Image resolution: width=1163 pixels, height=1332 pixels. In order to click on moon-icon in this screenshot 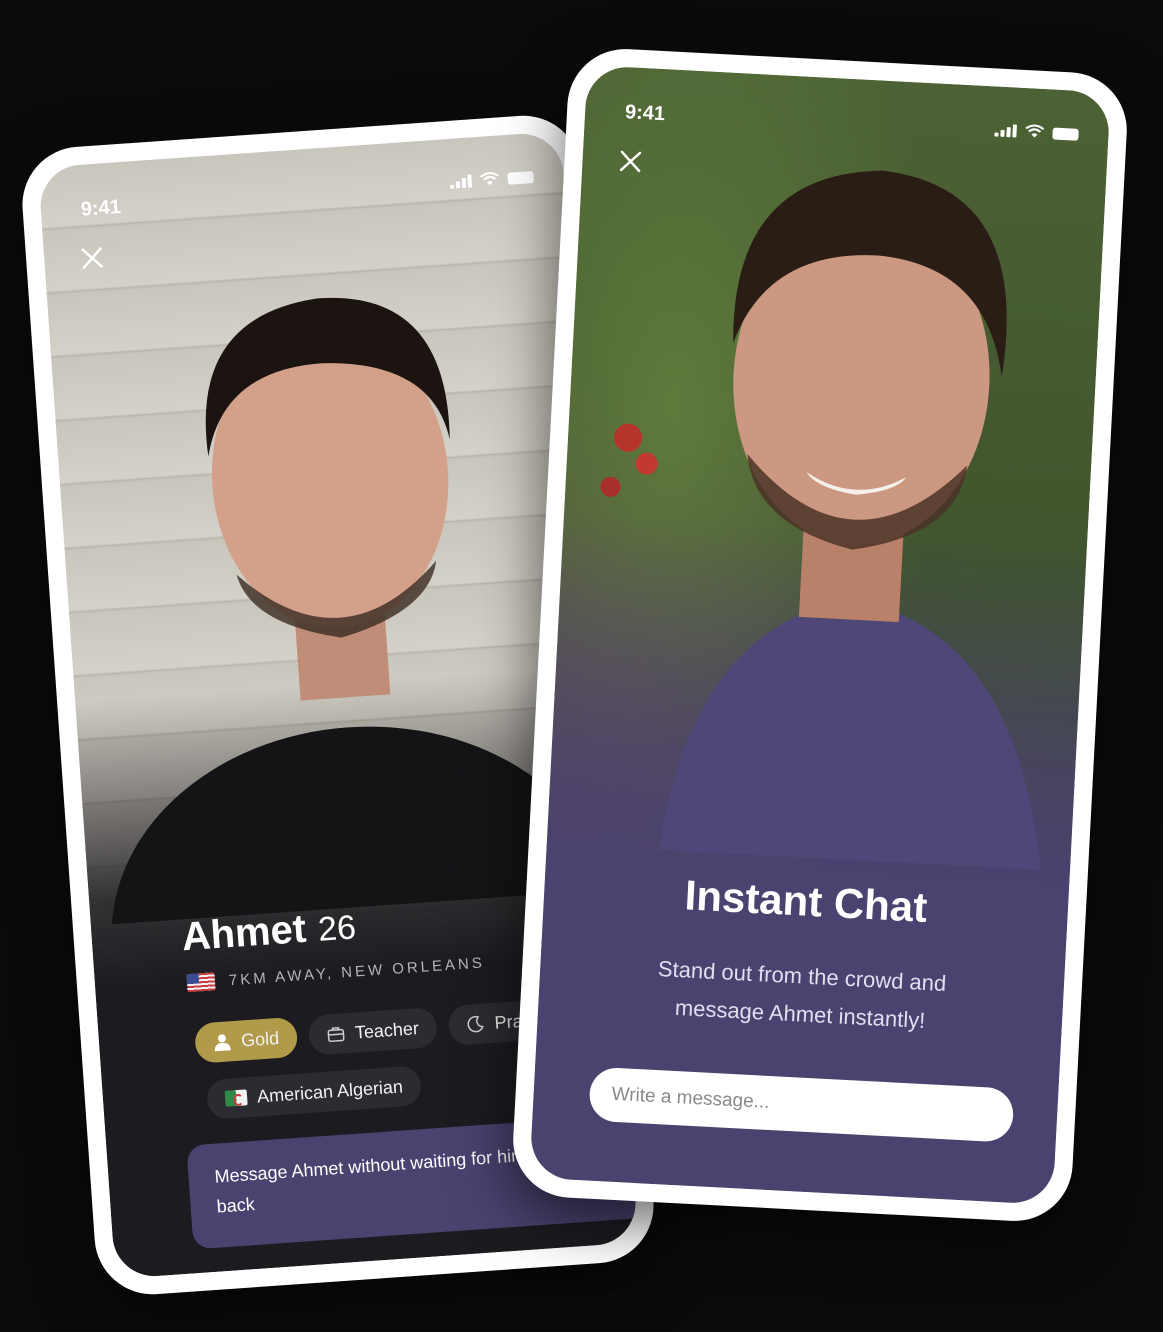, I will do `click(475, 1024)`.